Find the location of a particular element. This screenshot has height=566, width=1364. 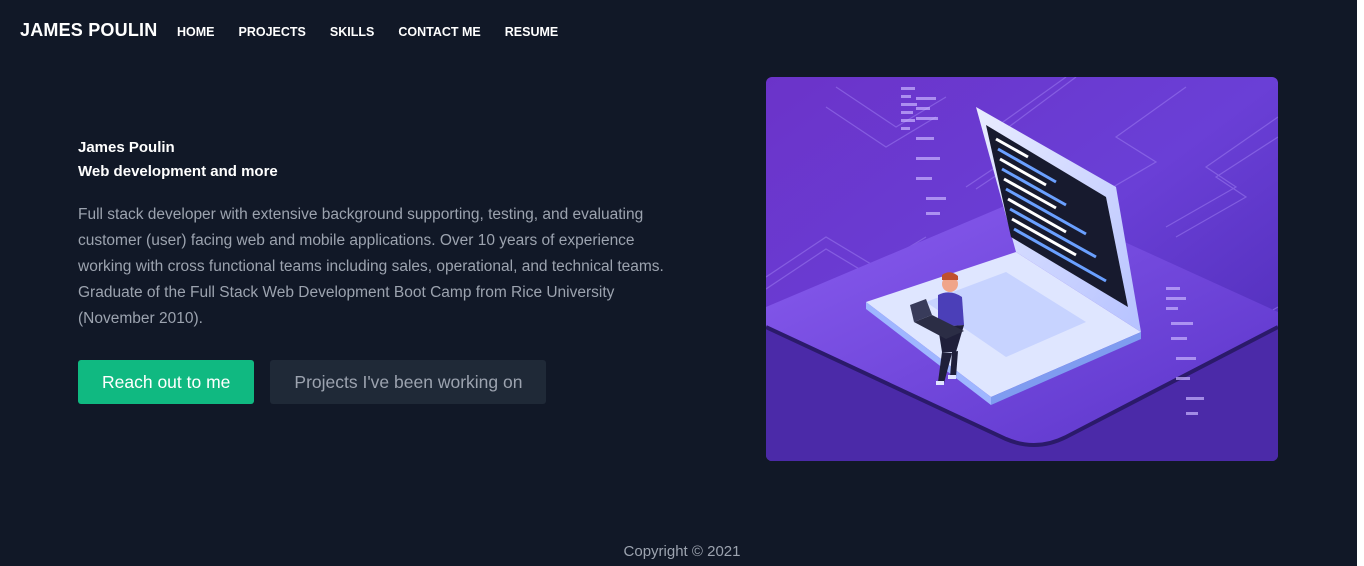

reach-out-button: Reach out to me is located at coordinates (166, 382).